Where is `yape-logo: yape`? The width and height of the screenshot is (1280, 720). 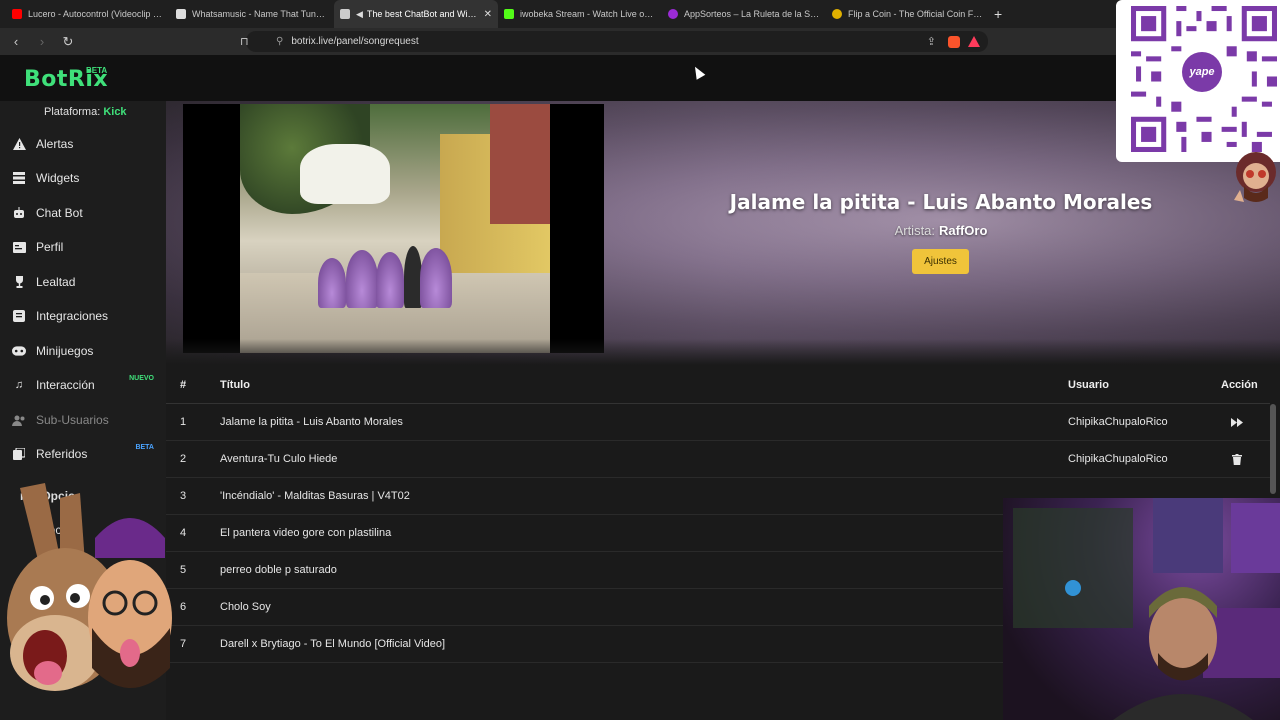
yape-logo: yape is located at coordinates (1202, 72).